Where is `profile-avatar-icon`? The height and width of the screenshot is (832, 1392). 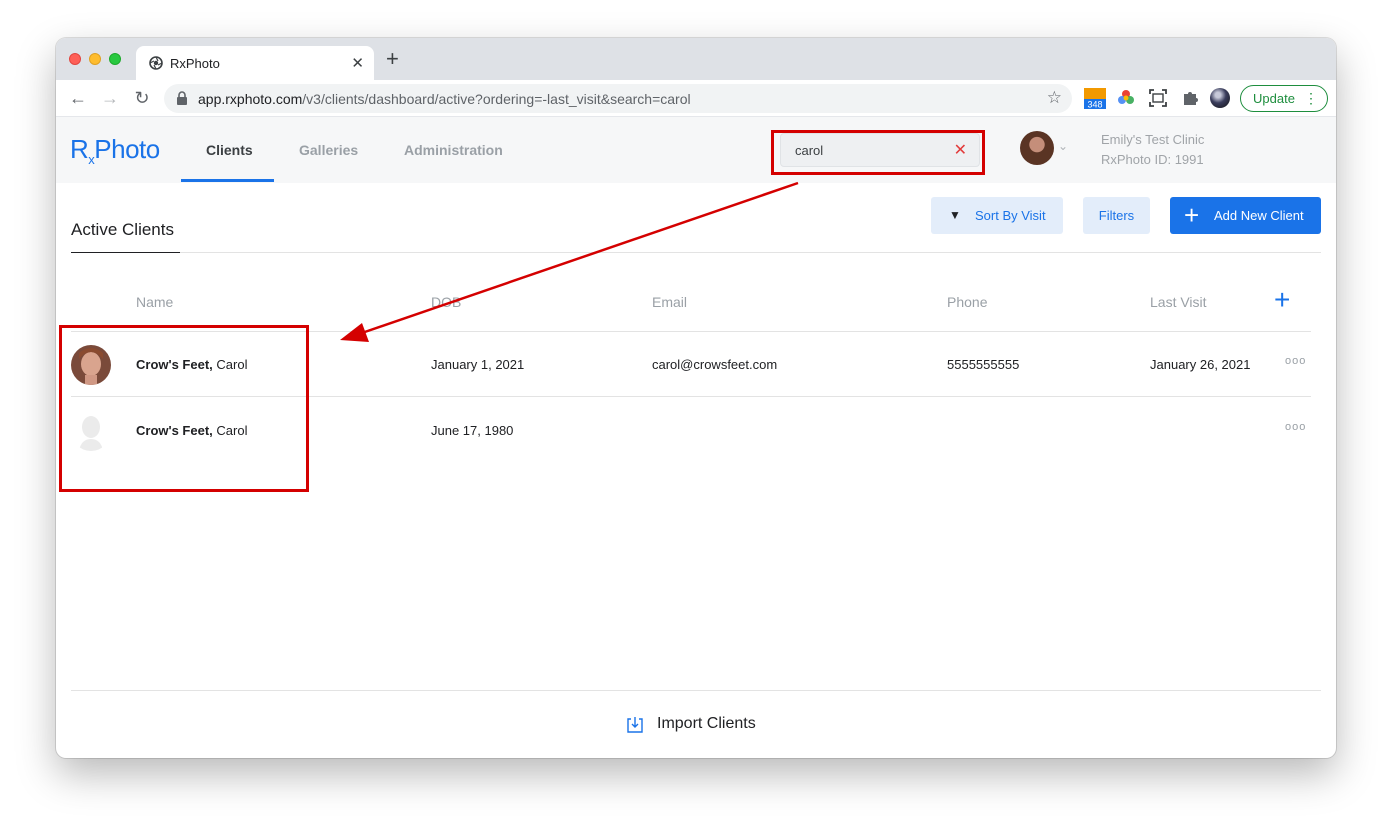
profile-avatar-icon is located at coordinates (1220, 98).